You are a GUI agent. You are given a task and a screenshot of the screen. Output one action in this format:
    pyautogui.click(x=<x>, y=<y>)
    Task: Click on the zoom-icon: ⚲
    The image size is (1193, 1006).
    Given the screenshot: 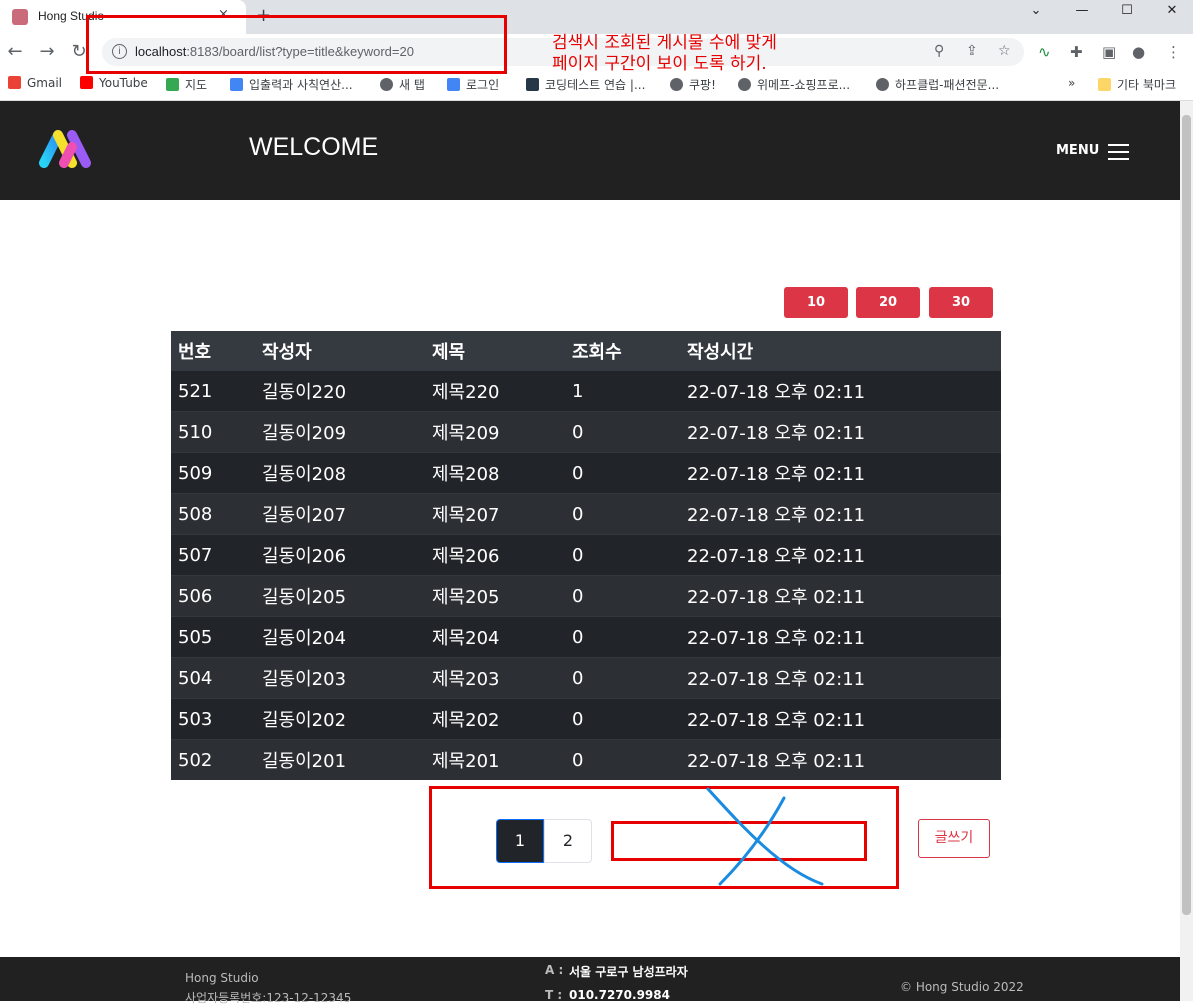 What is the action you would take?
    pyautogui.click(x=939, y=51)
    